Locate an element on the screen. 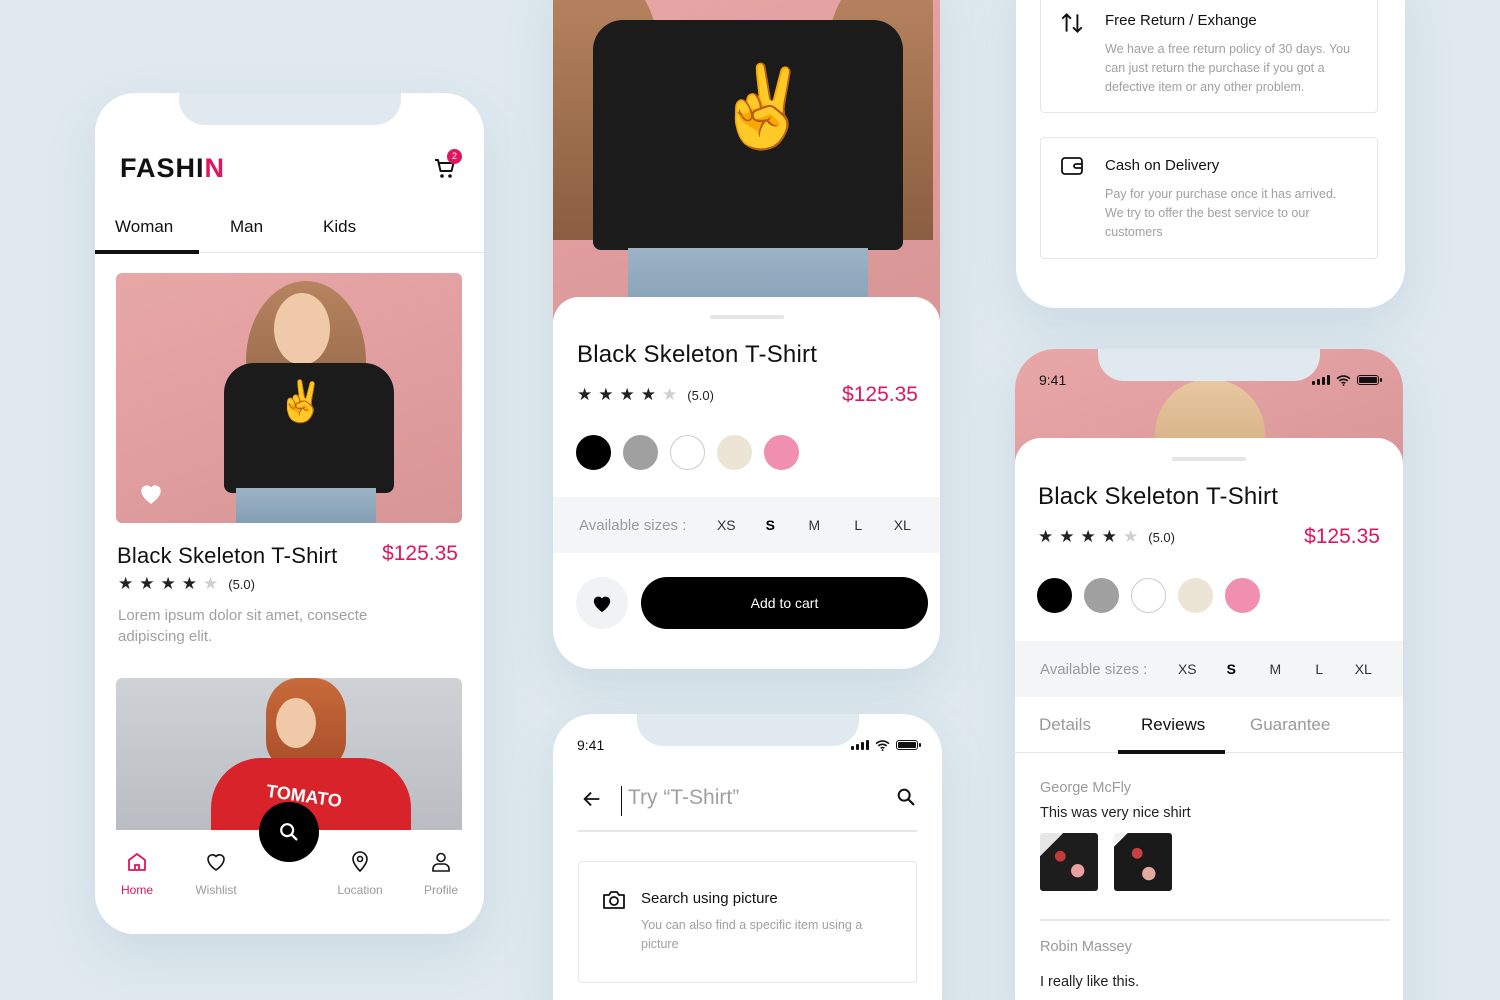  tab-details: Details is located at coordinates (1065, 725).